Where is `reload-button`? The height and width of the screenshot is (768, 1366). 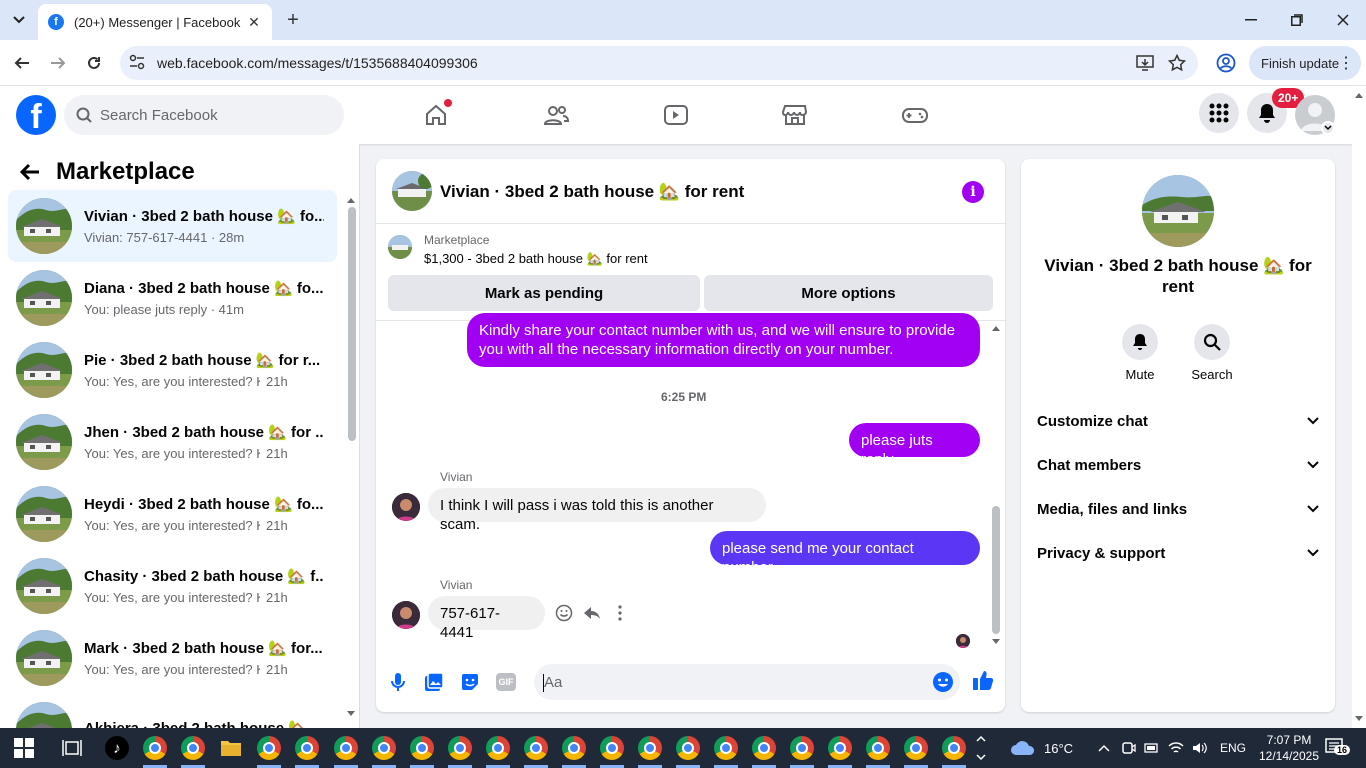 reload-button is located at coordinates (94, 63).